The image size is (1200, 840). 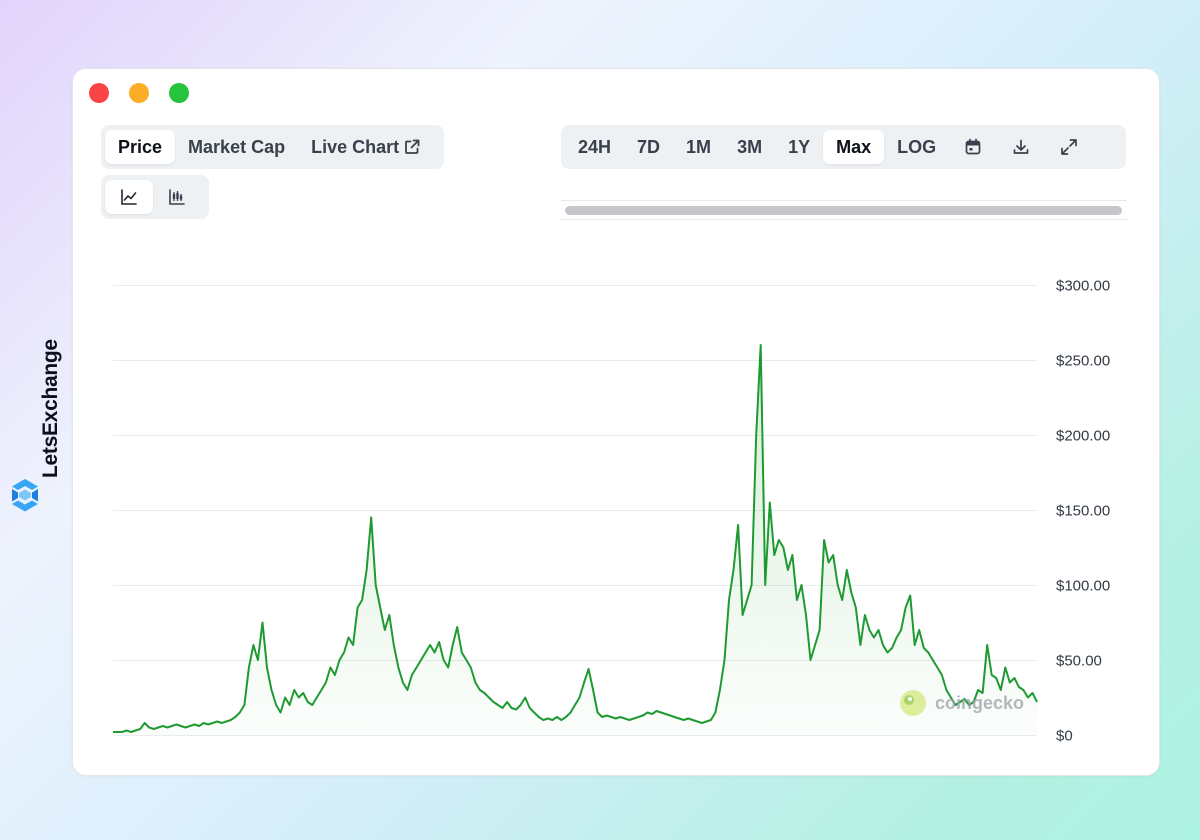 What do you see at coordinates (34, 418) in the screenshot?
I see `brand: LetsExchange` at bounding box center [34, 418].